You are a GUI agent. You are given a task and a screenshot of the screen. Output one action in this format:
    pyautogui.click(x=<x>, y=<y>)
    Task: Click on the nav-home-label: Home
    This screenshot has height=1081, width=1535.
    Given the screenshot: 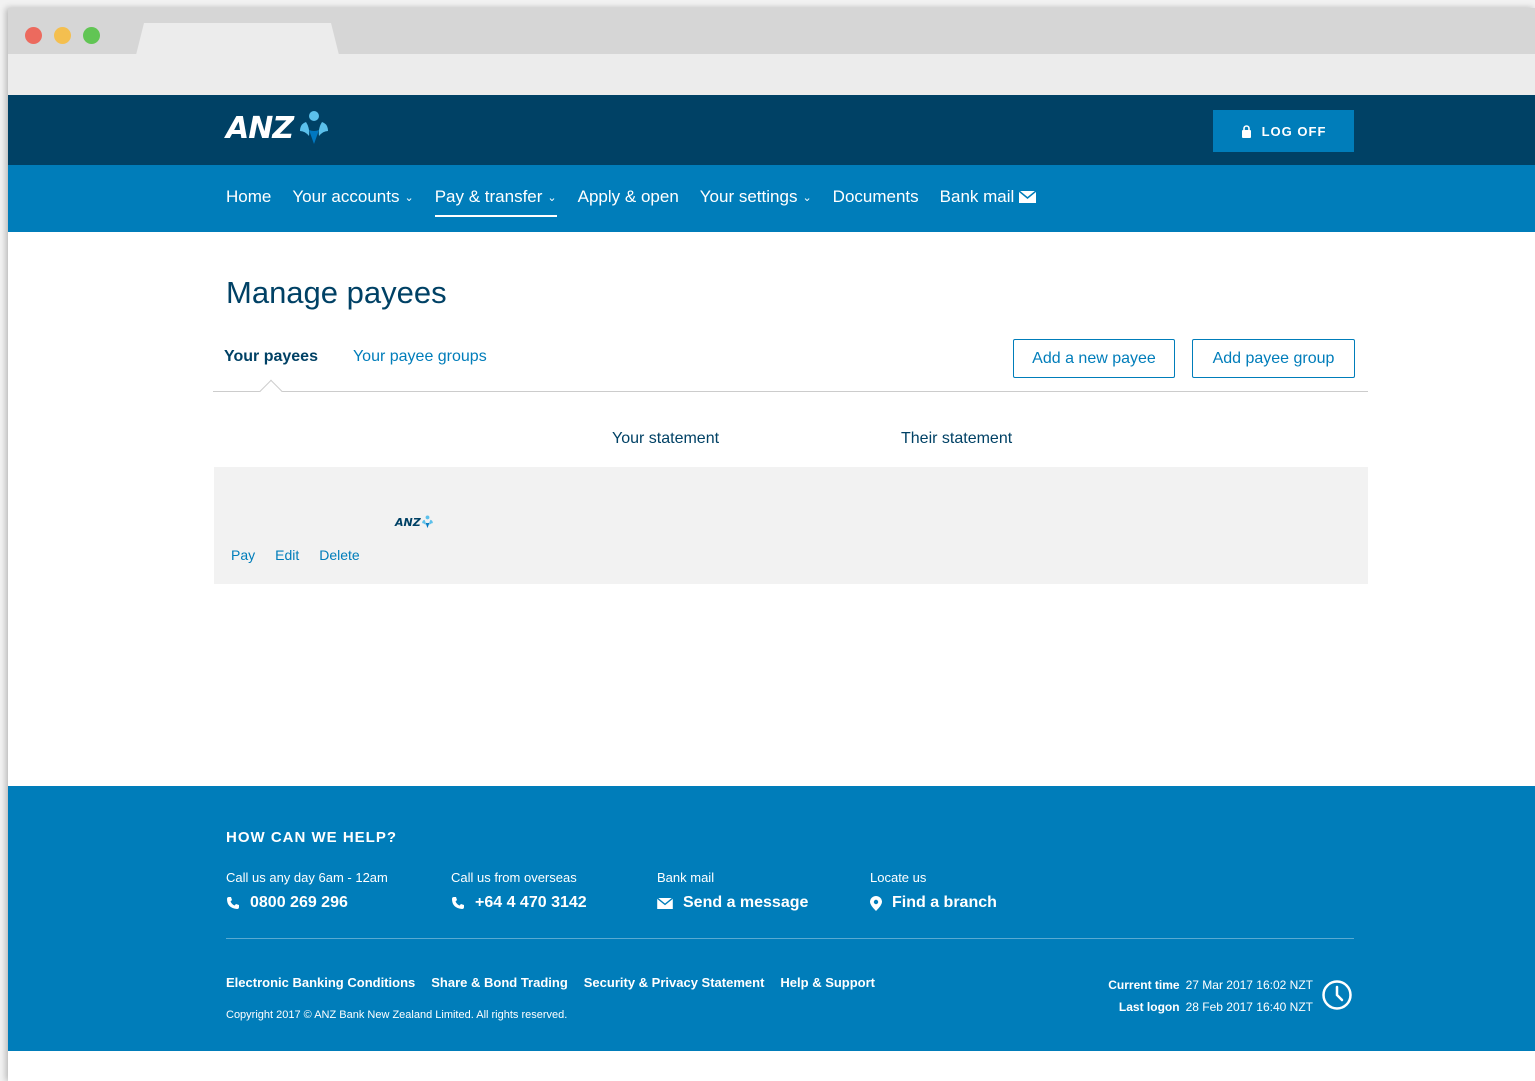 What is the action you would take?
    pyautogui.click(x=249, y=196)
    